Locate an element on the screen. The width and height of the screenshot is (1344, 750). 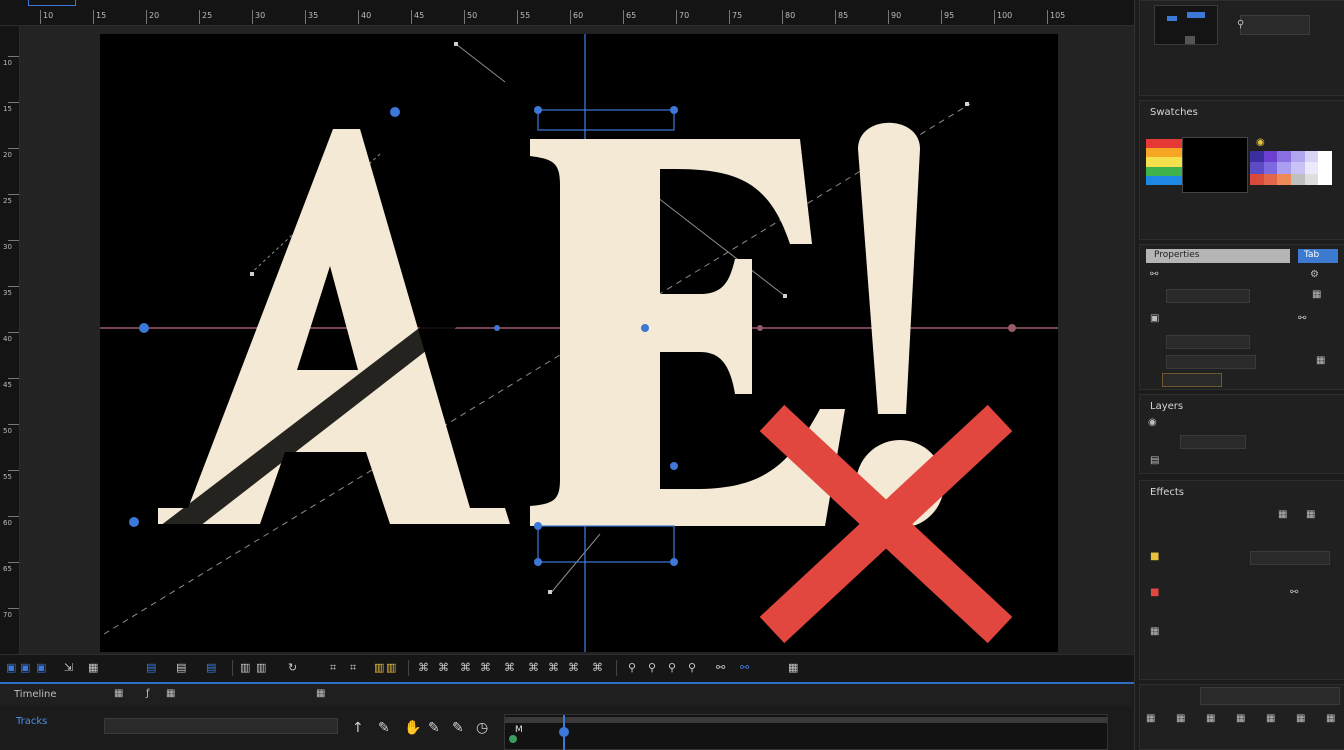
timeline-track: M is located at coordinates (806, 732).